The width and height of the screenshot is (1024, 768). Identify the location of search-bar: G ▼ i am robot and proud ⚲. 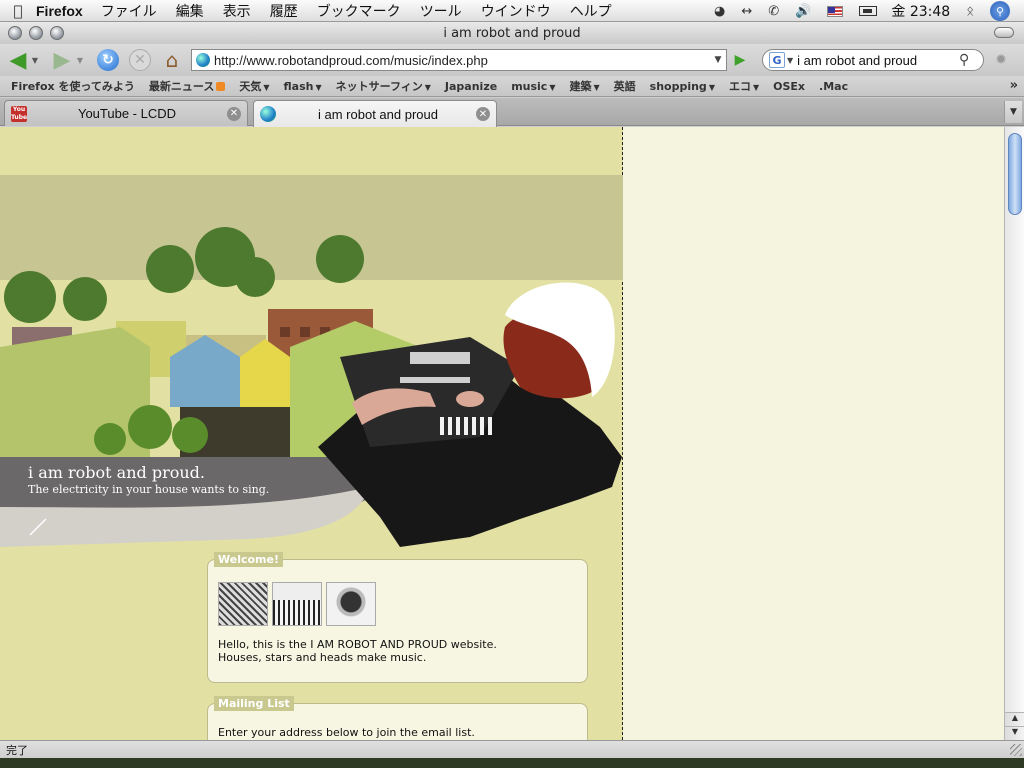
(873, 60).